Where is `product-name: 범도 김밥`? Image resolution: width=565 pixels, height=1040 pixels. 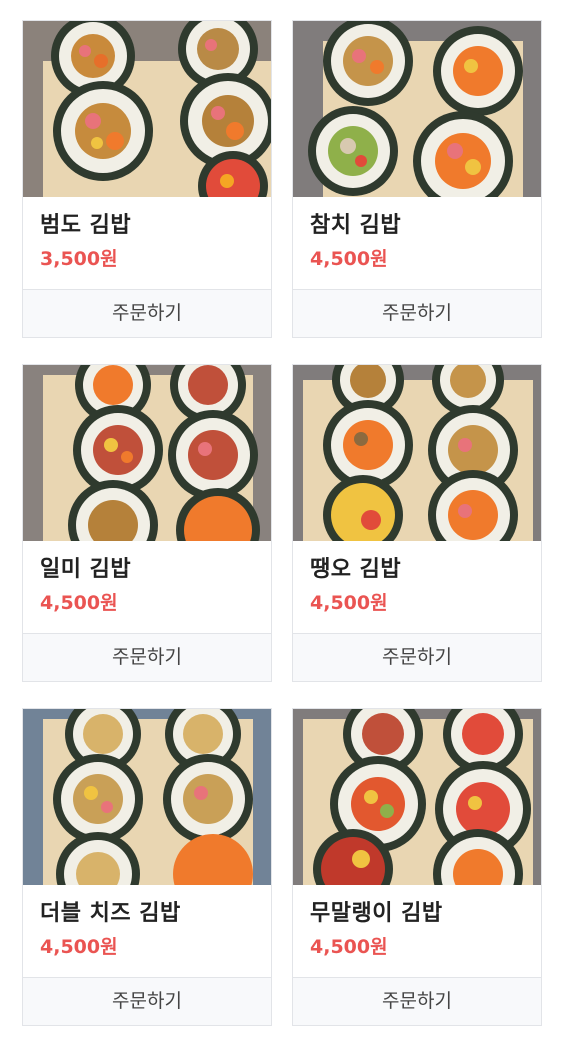
product-name: 범도 김밥 is located at coordinates (86, 225).